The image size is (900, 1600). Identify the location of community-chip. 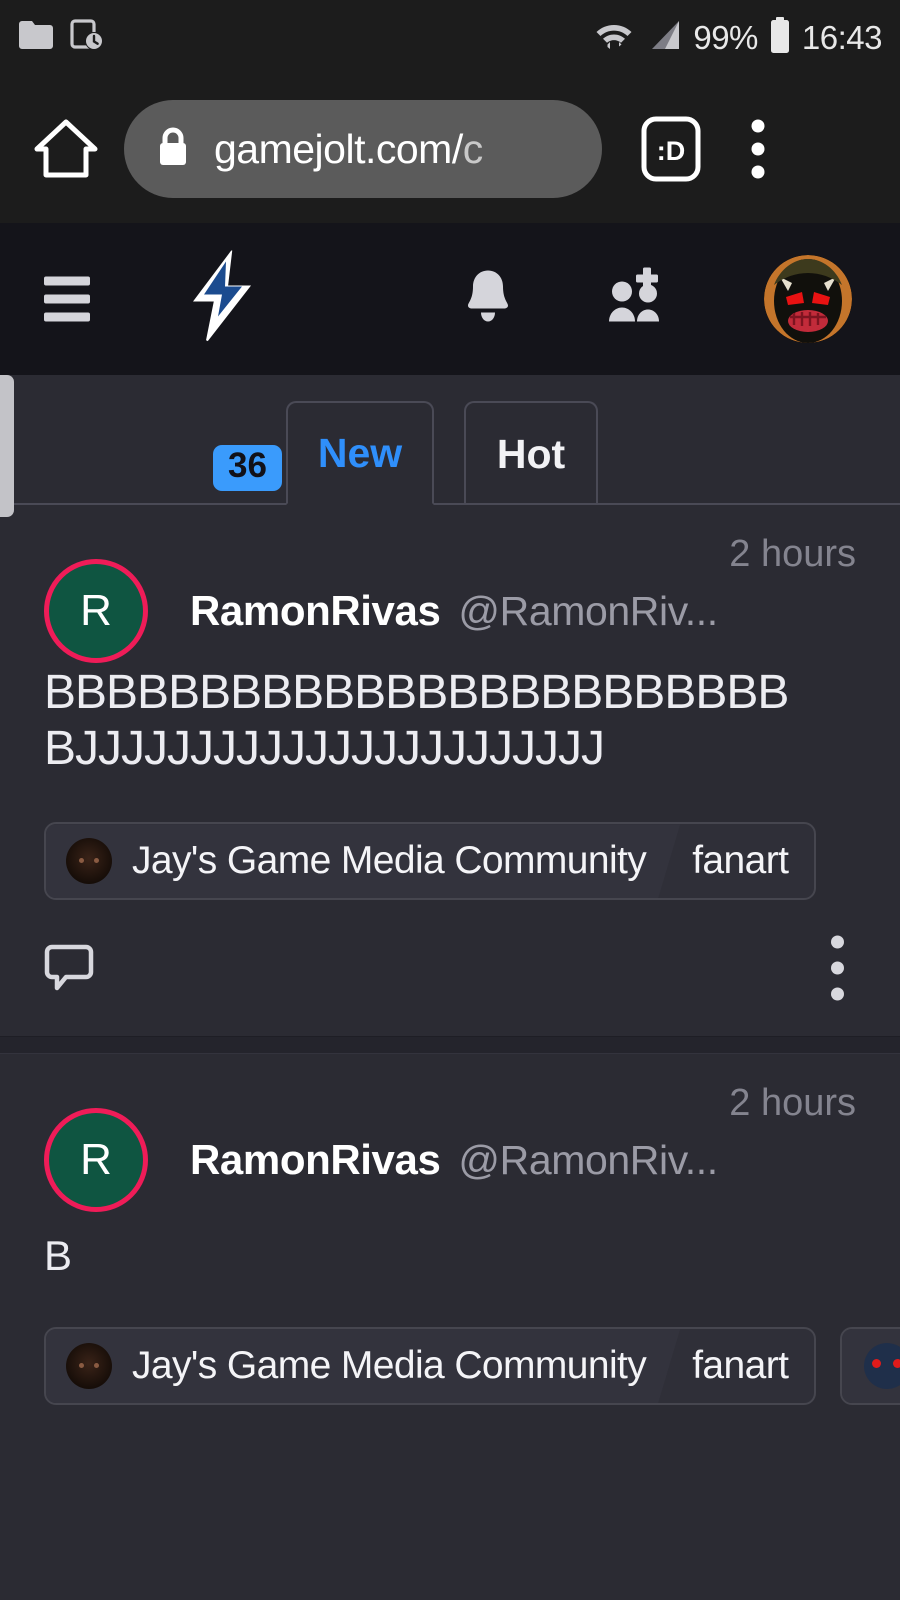
(870, 1366).